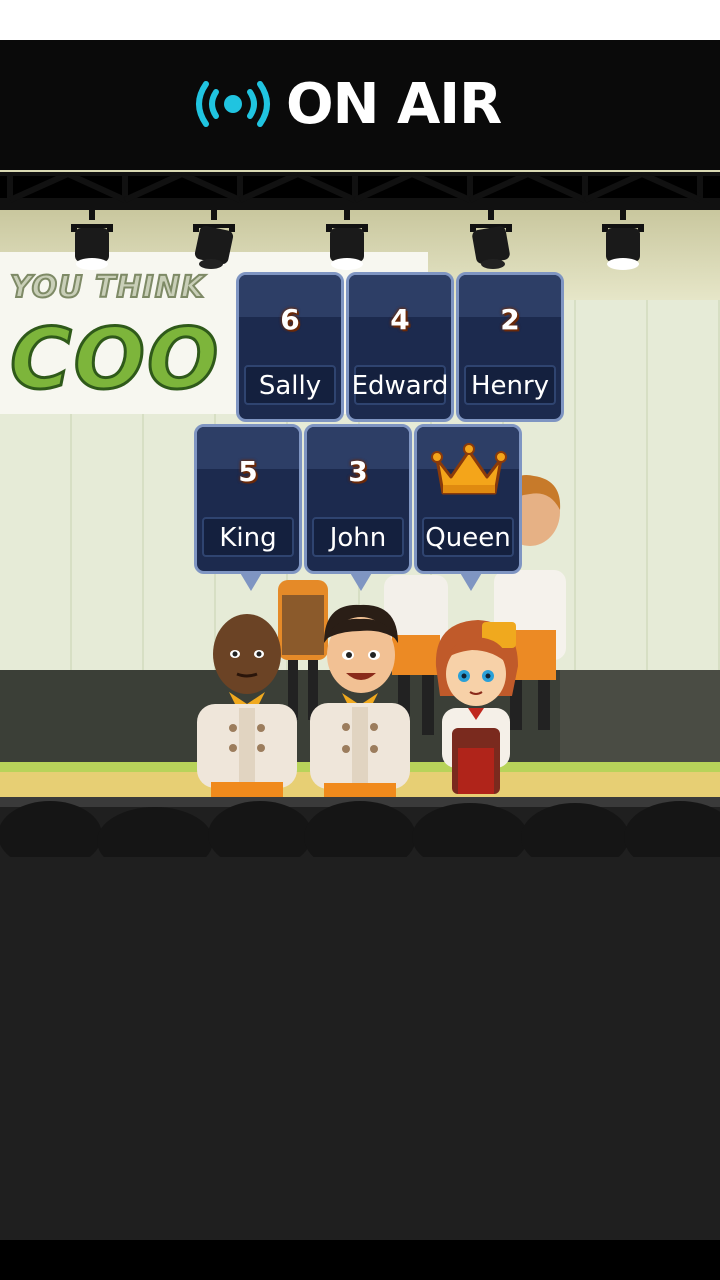 Image resolution: width=720 pixels, height=1280 pixels. I want to click on broadcast-icon, so click(233, 104).